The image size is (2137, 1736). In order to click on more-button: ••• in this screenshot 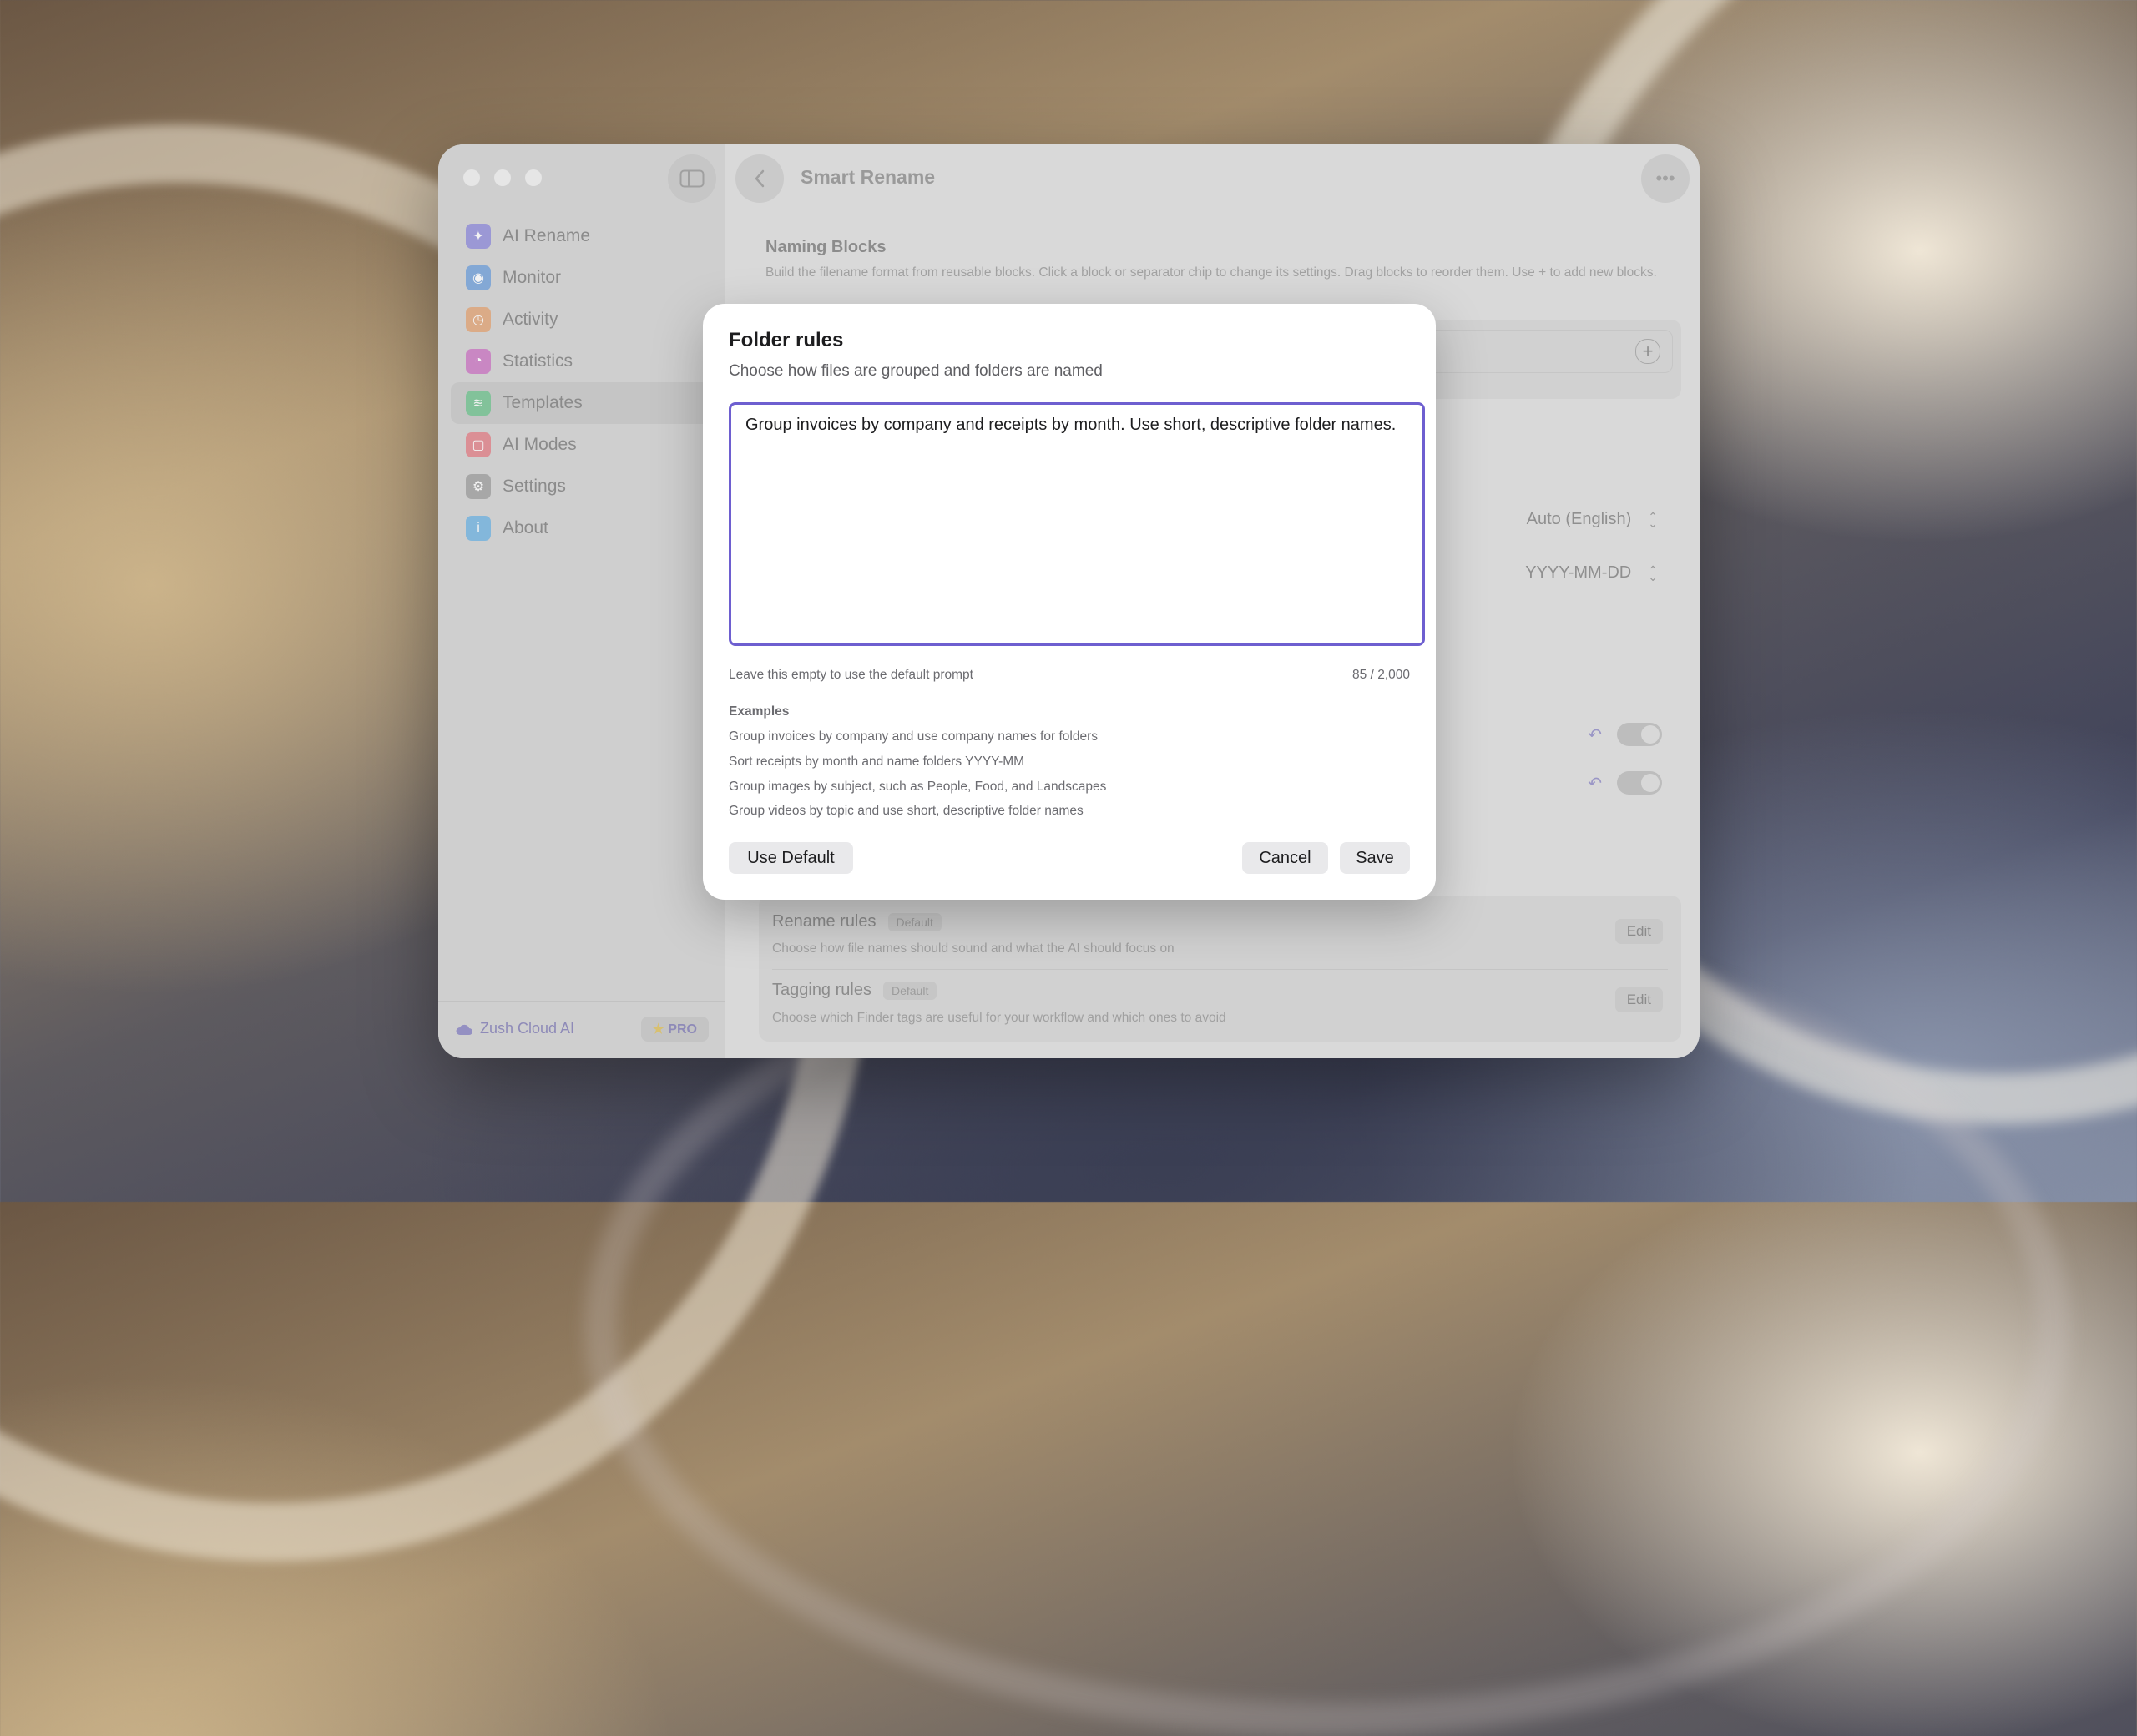, I will do `click(1665, 178)`.